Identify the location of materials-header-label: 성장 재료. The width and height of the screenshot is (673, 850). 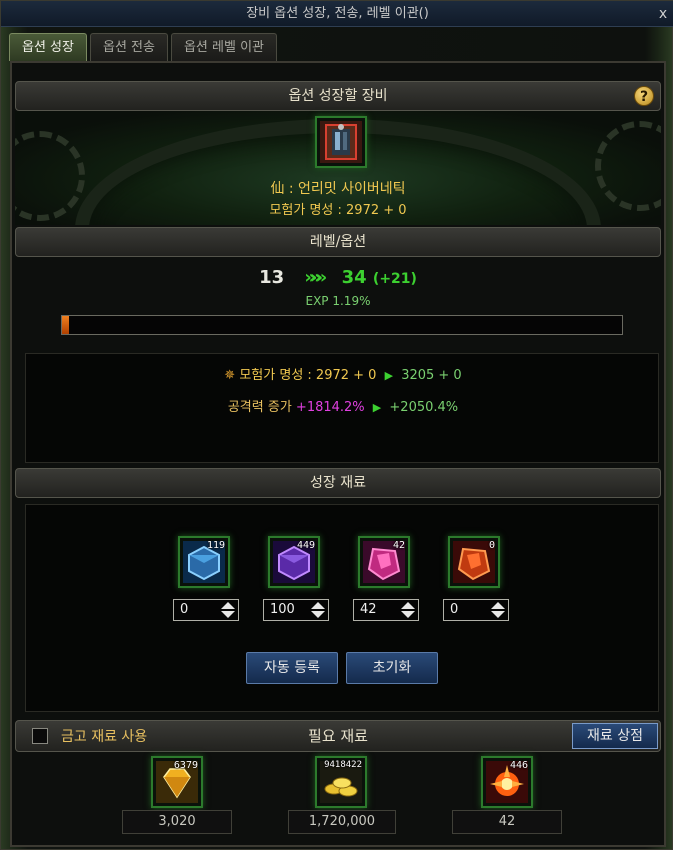
(338, 483).